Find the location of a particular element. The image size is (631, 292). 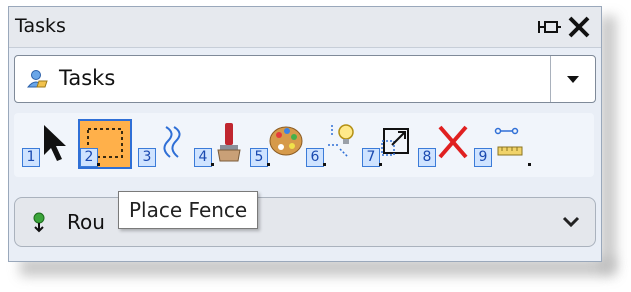

delete-icon is located at coordinates (453, 143).